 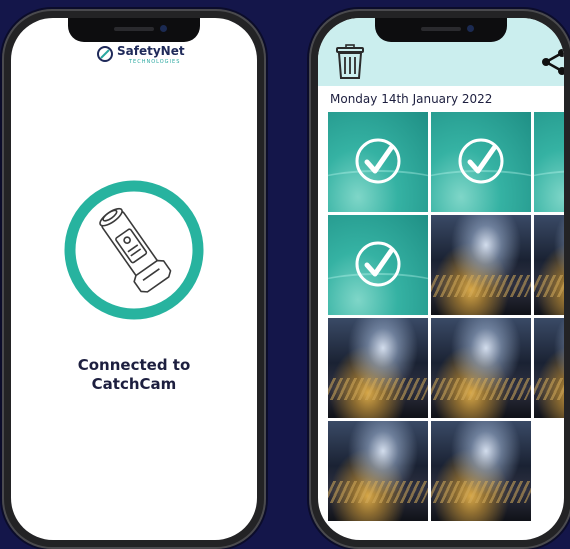 I want to click on logo-subtext: TECHNOLOGIES, so click(x=155, y=62).